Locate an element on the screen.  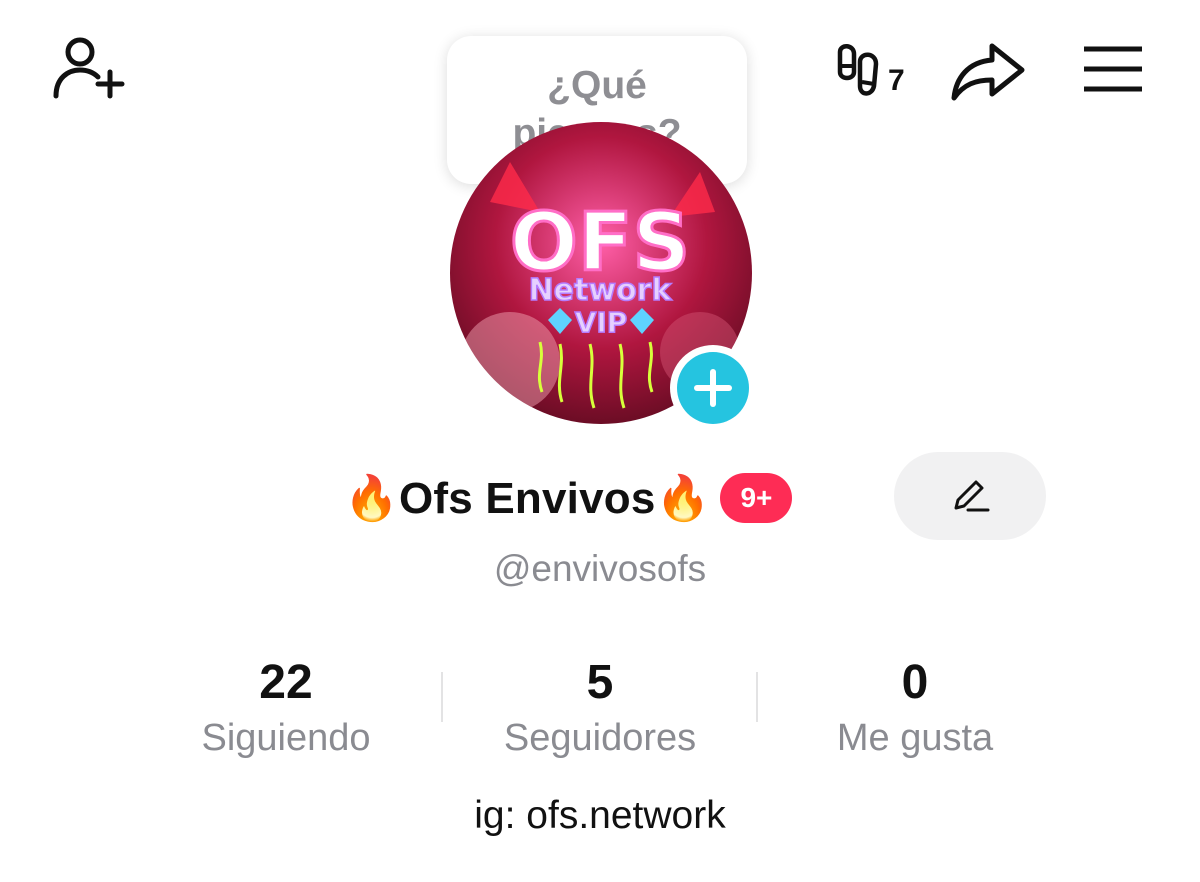
plus-icon is located at coordinates (713, 388).